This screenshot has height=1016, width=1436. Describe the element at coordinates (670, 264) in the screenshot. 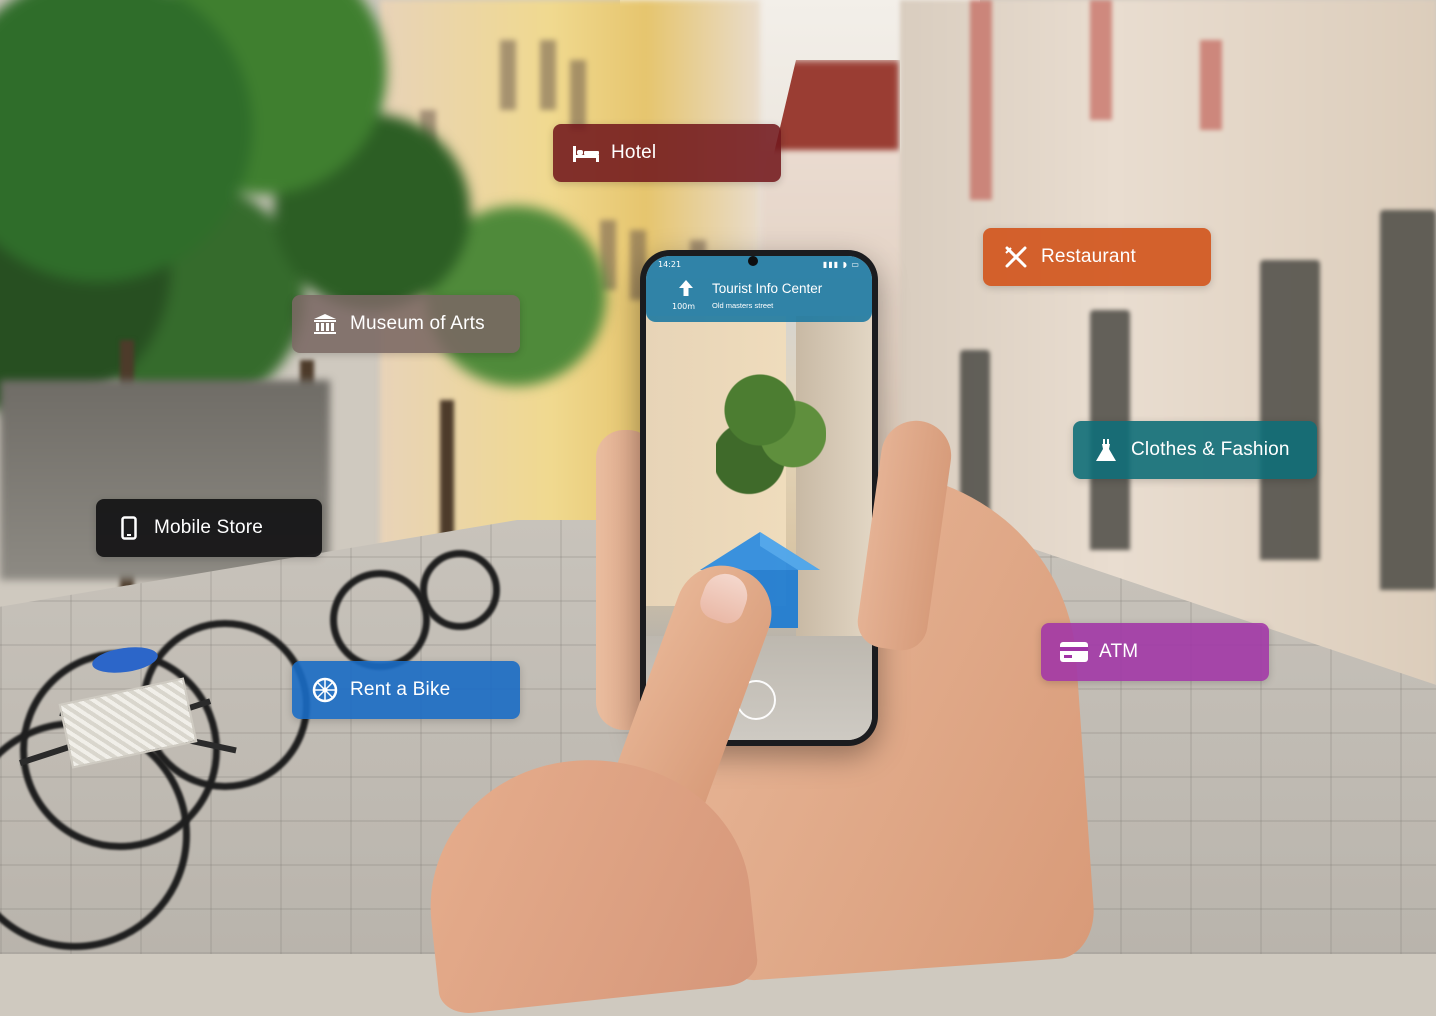

I see `status-time: 14:21` at that location.